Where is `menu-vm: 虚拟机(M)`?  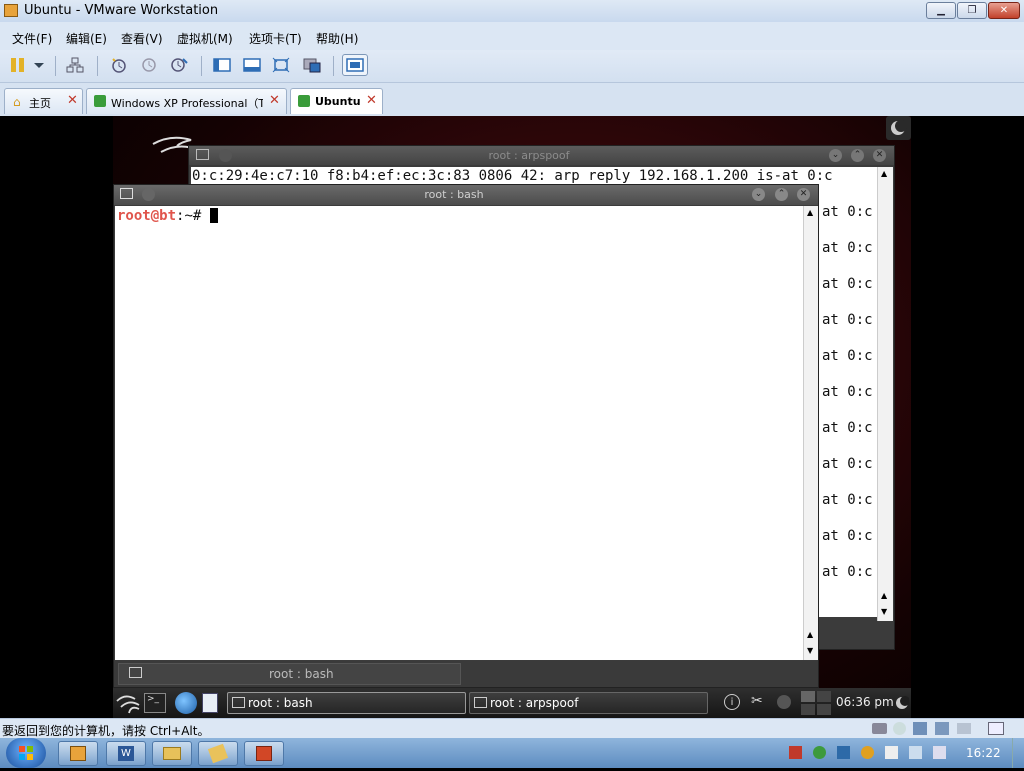 menu-vm: 虚拟机(M) is located at coordinates (205, 38).